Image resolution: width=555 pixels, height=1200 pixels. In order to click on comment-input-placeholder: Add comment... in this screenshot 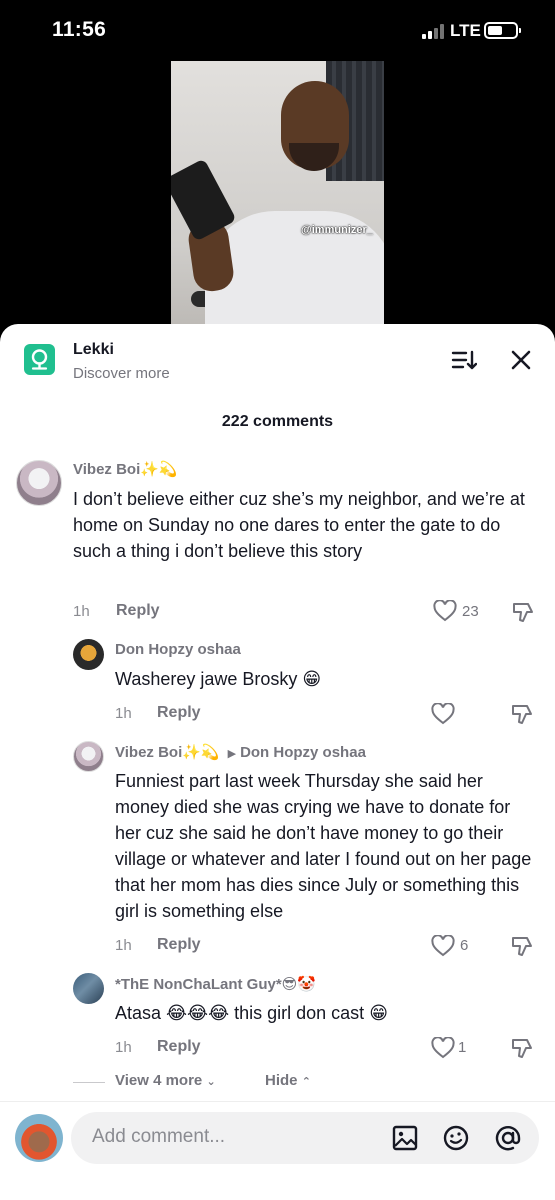, I will do `click(158, 1137)`.